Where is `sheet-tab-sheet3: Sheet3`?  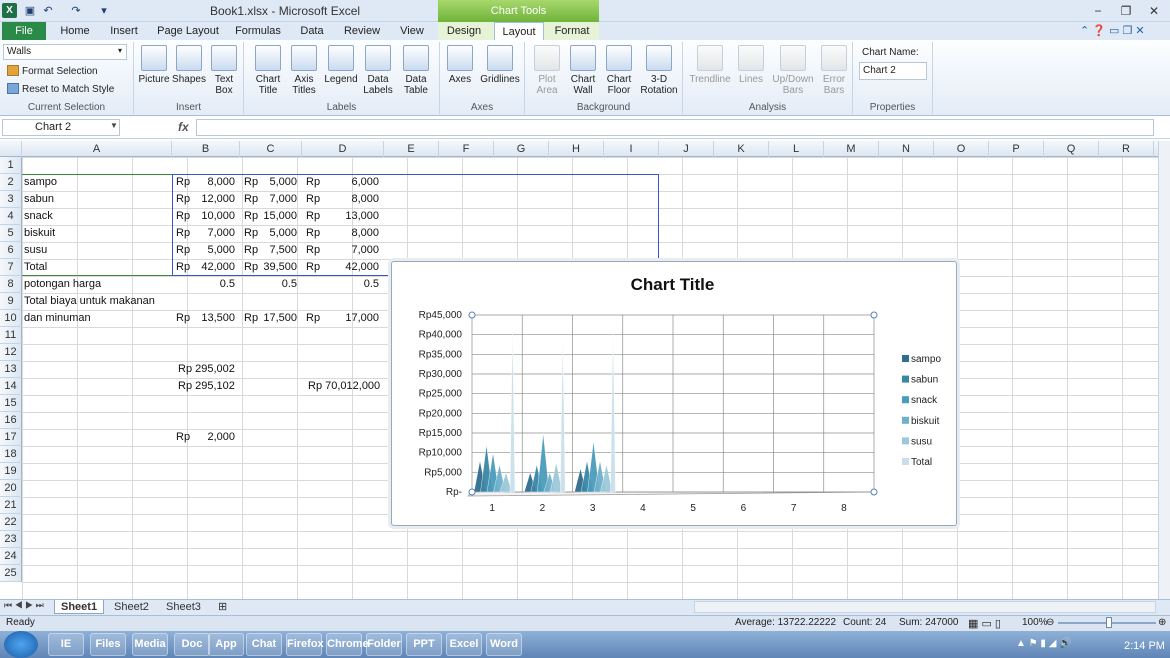 sheet-tab-sheet3: Sheet3 is located at coordinates (183, 607).